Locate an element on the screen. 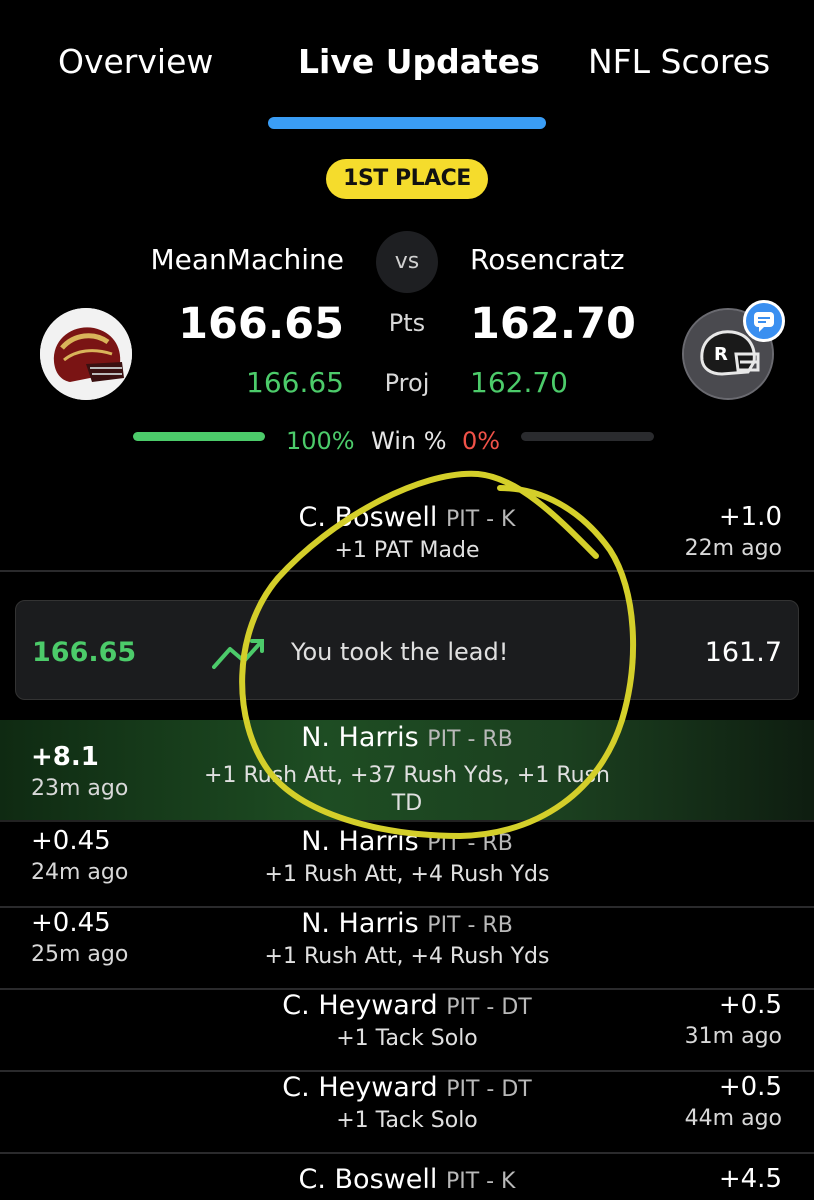 Image resolution: width=814 pixels, height=1200 pixels. points-label: Pts is located at coordinates (407, 323).